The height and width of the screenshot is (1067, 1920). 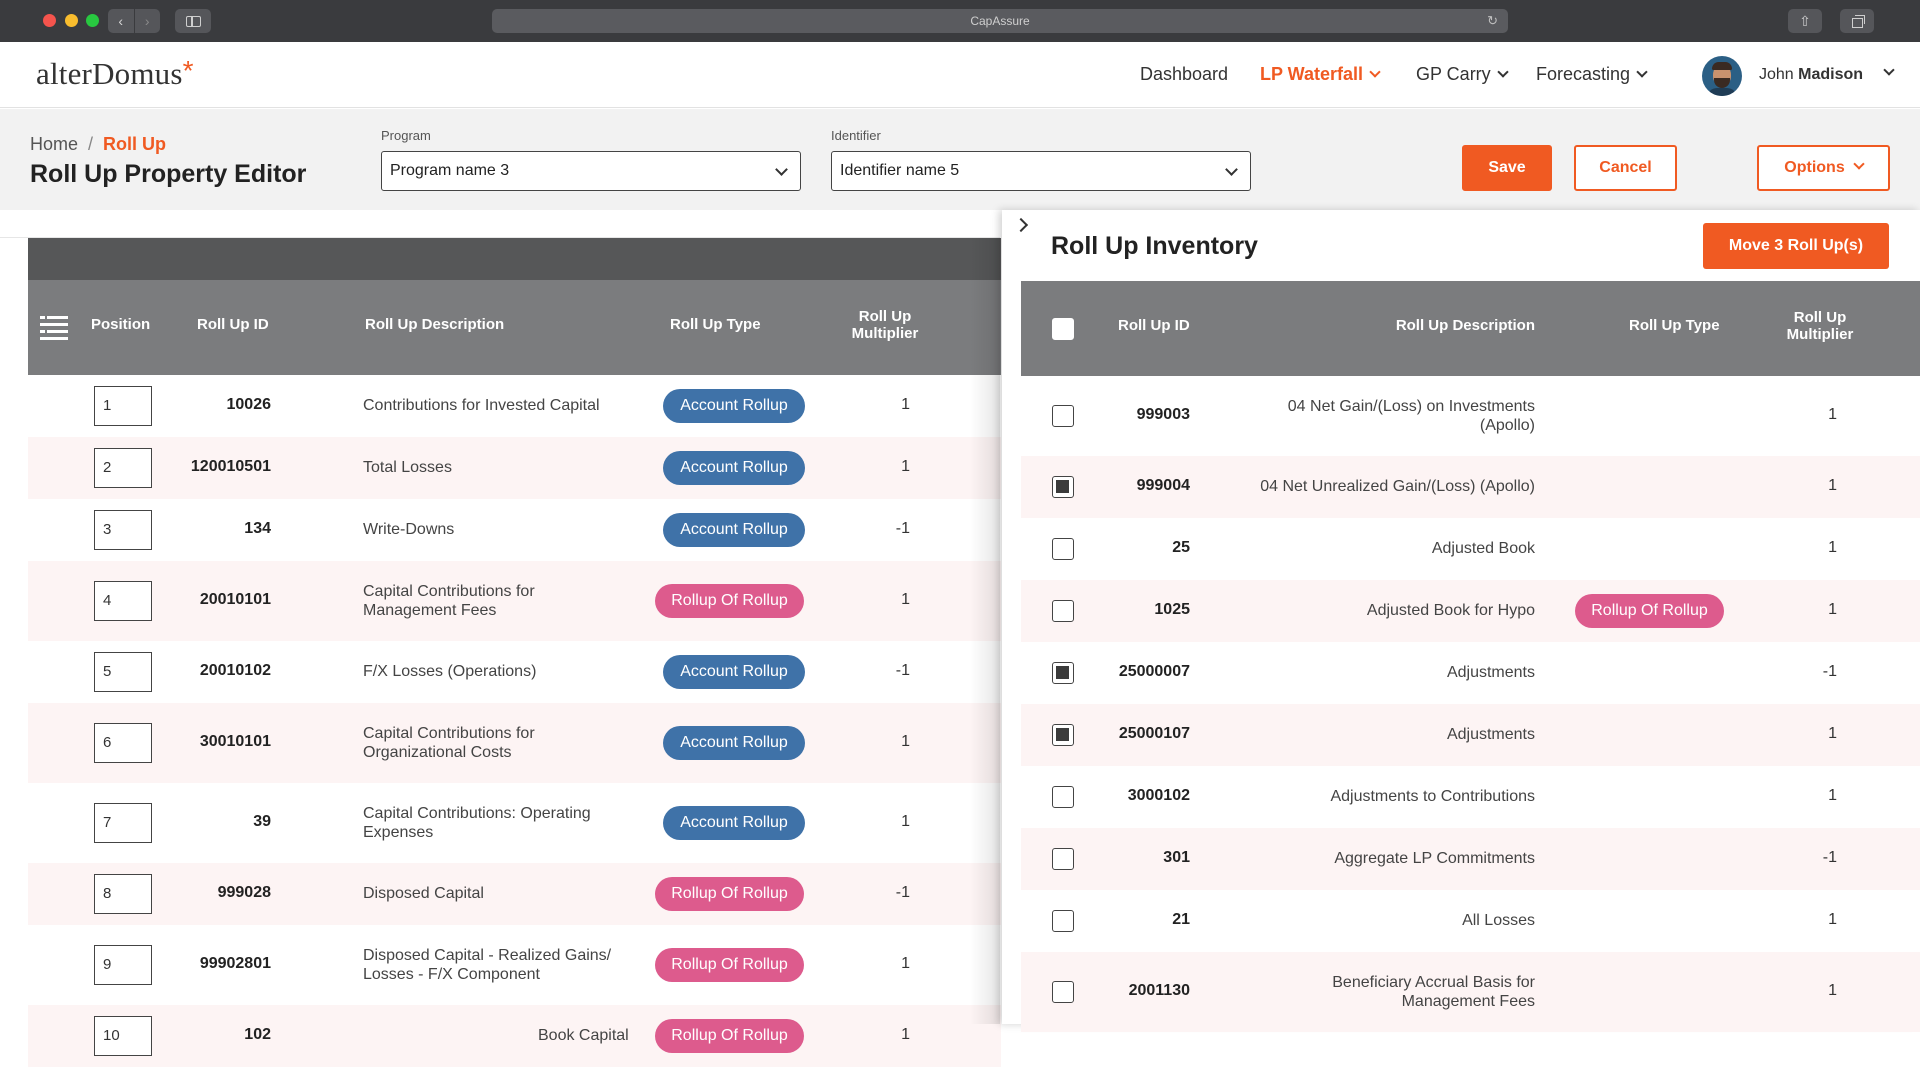 I want to click on back-icon: ‹, so click(x=121, y=21).